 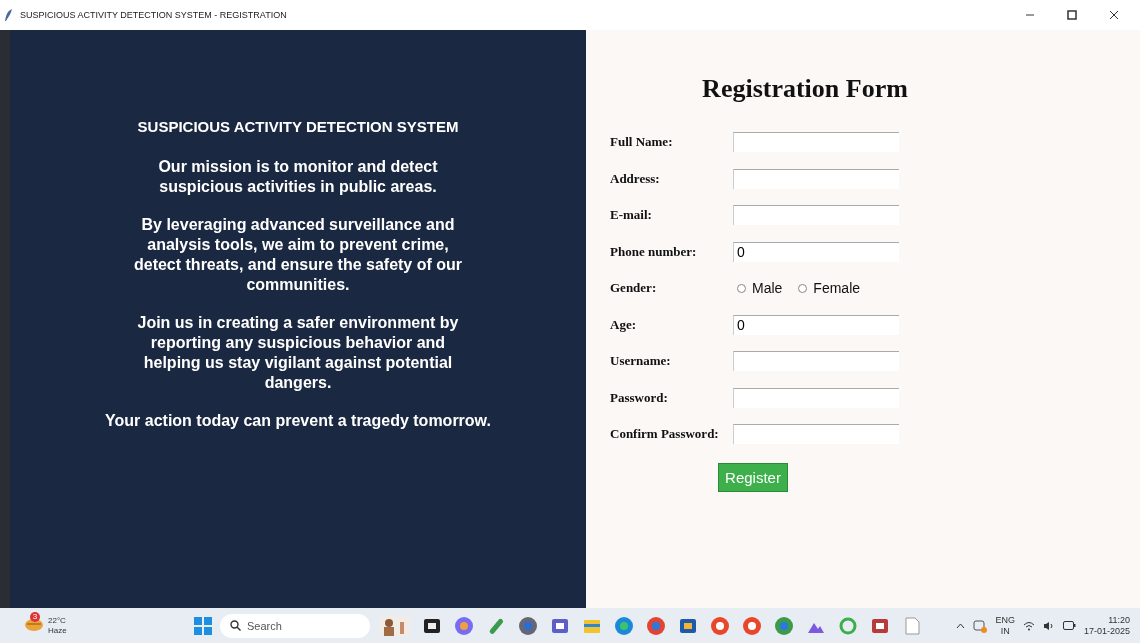 I want to click on mission-paragraph: By leveraging advanced surveillance and analysis tools, we aim to prevent crime, detect threats, and ensure the safety of our communities., so click(x=298, y=255).